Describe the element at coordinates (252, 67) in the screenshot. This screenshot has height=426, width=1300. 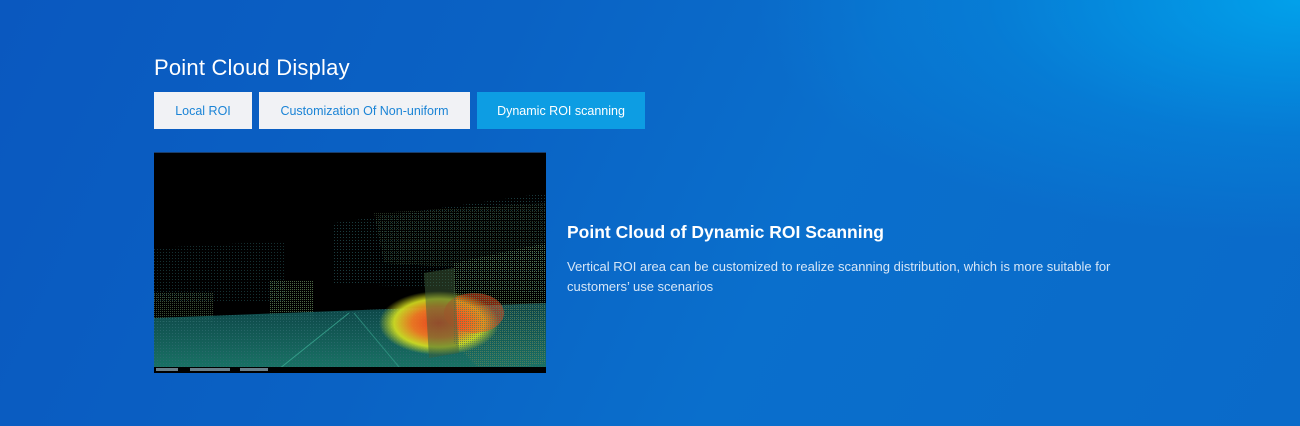
I see `section-title: Point Cloud Display` at that location.